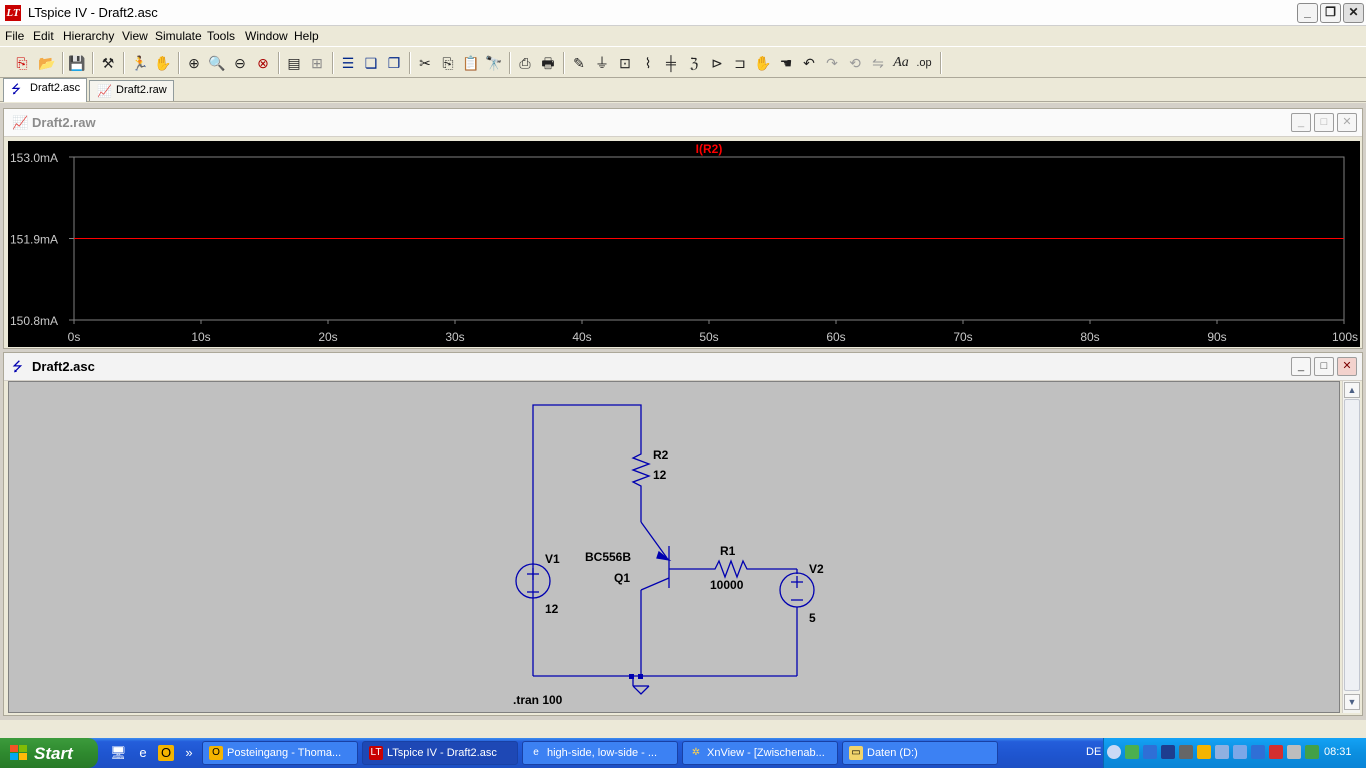 This screenshot has width=1366, height=768. What do you see at coordinates (625, 63) in the screenshot?
I see `label-net-icon: ⊡` at bounding box center [625, 63].